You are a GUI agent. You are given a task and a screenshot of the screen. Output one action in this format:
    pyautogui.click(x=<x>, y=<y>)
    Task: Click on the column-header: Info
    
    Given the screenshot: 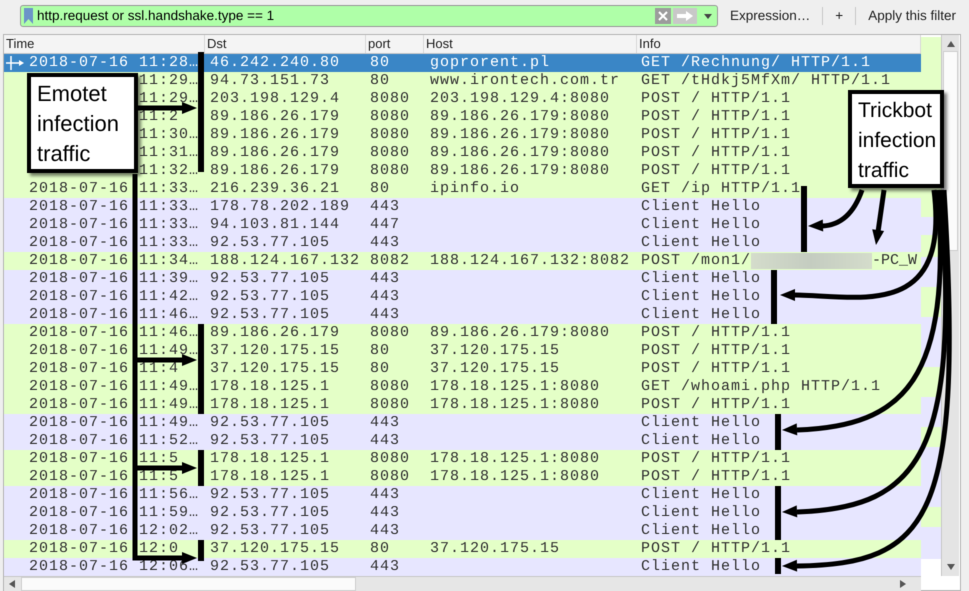 What is the action you would take?
    pyautogui.click(x=650, y=44)
    